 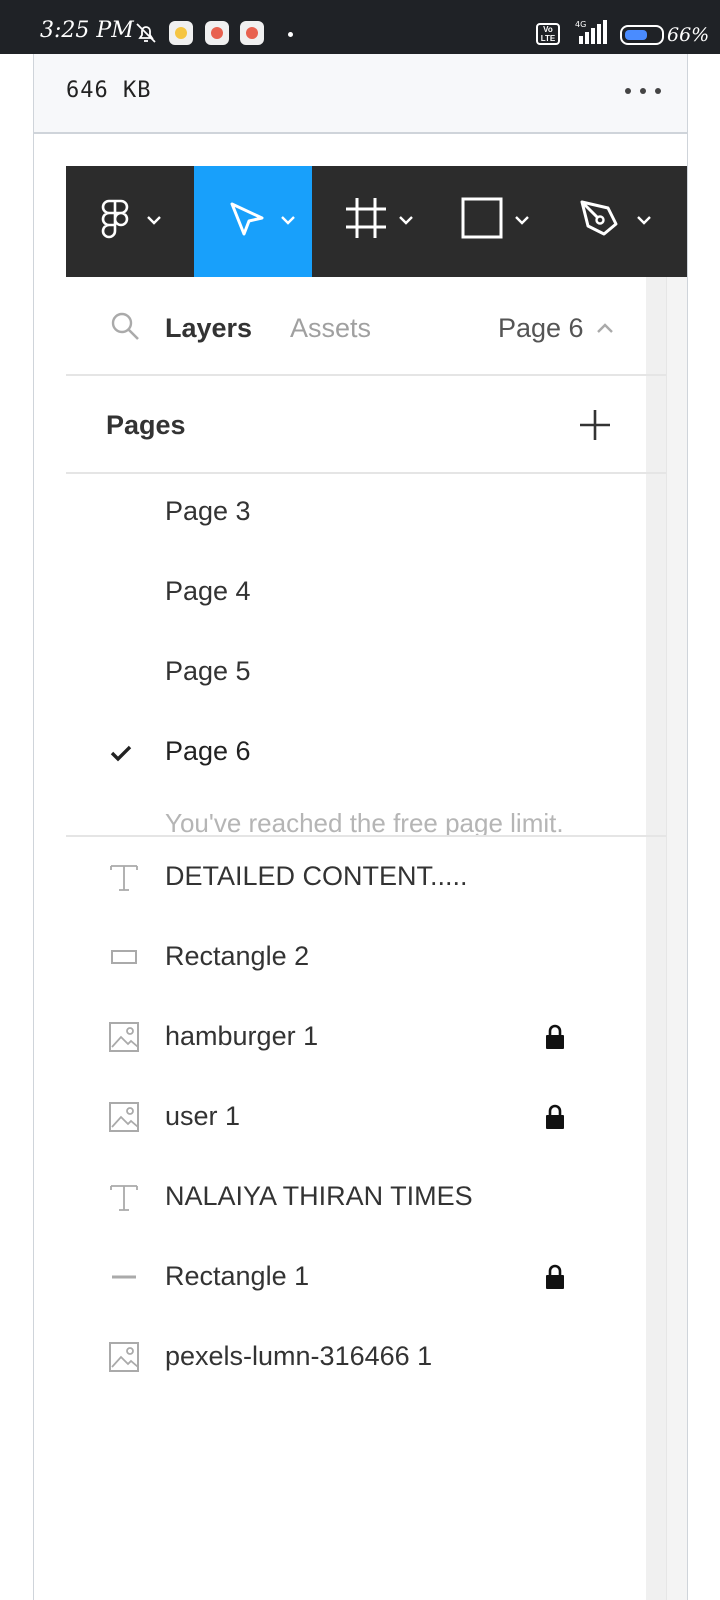 What do you see at coordinates (366, 594) in the screenshot?
I see `page-item-page-4: Page 4` at bounding box center [366, 594].